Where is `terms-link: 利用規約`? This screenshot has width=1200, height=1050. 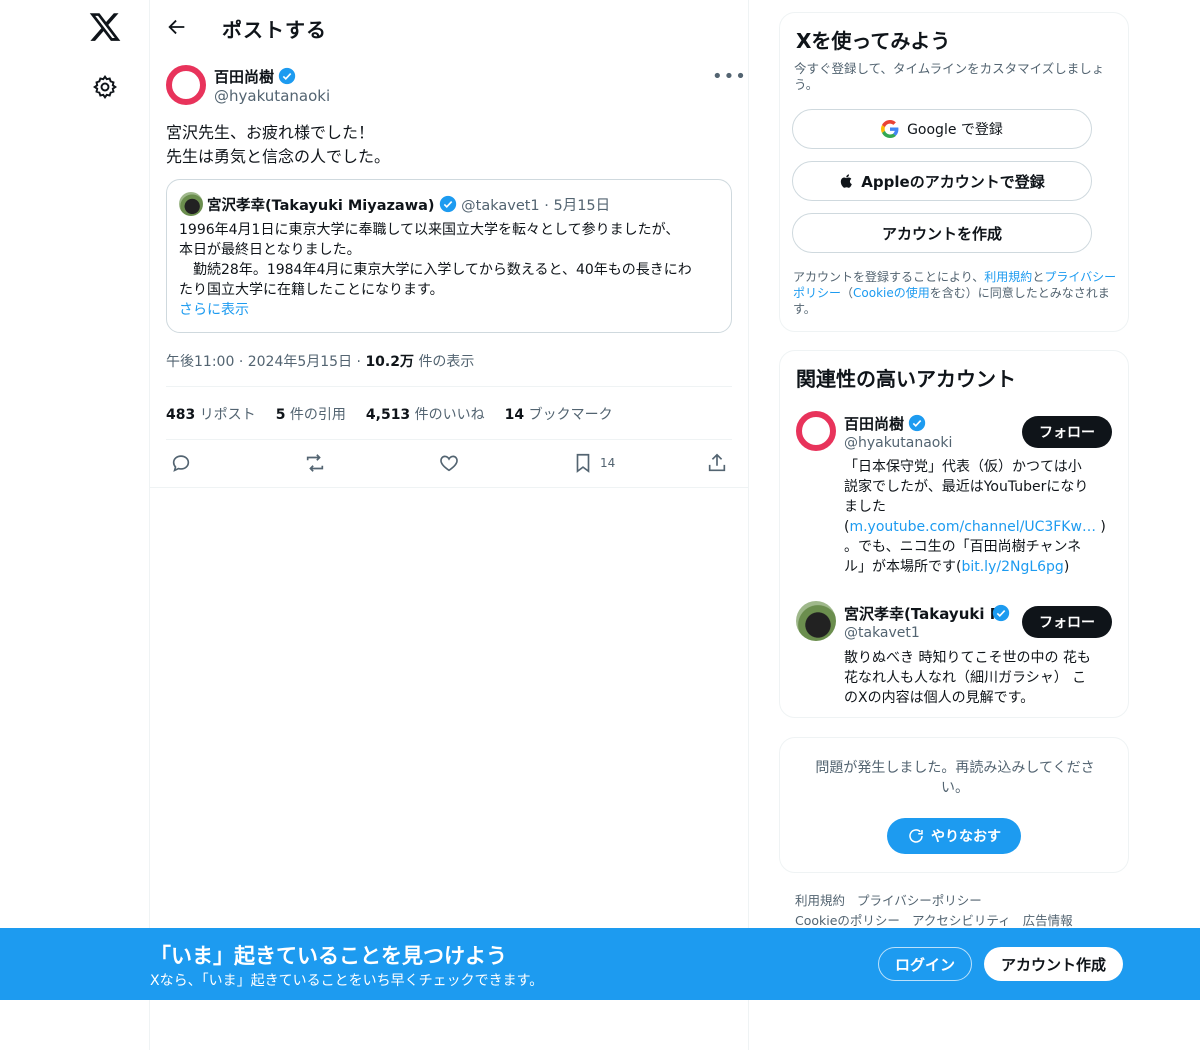 terms-link: 利用規約 is located at coordinates (1008, 277).